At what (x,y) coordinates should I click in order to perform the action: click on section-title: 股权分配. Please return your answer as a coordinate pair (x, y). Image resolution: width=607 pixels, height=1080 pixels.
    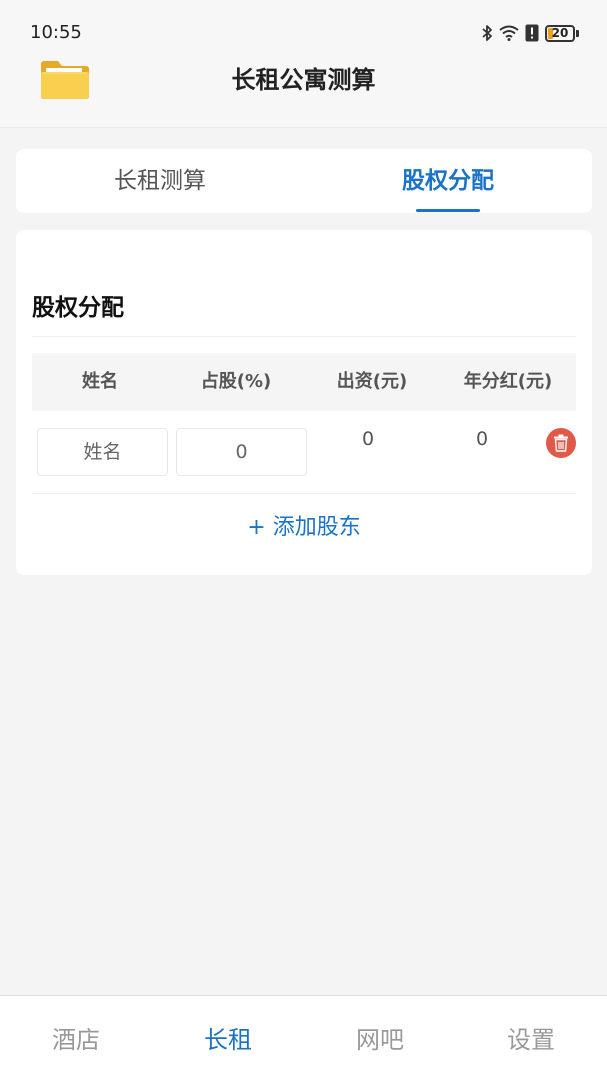
    Looking at the image, I should click on (78, 308).